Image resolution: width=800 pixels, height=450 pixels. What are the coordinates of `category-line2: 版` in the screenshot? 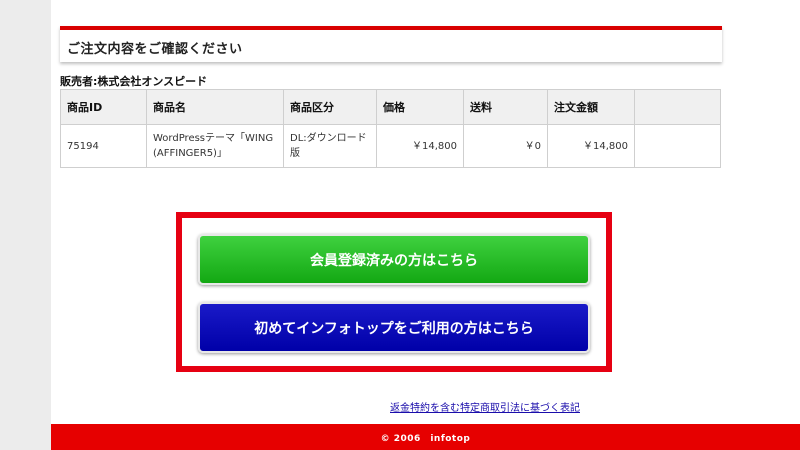 It's located at (295, 153).